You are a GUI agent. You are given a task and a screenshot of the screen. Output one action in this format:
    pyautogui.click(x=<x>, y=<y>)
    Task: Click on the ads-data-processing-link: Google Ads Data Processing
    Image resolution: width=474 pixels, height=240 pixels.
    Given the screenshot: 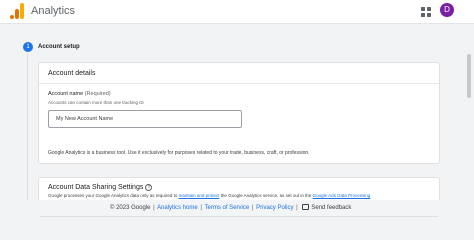 What is the action you would take?
    pyautogui.click(x=342, y=195)
    